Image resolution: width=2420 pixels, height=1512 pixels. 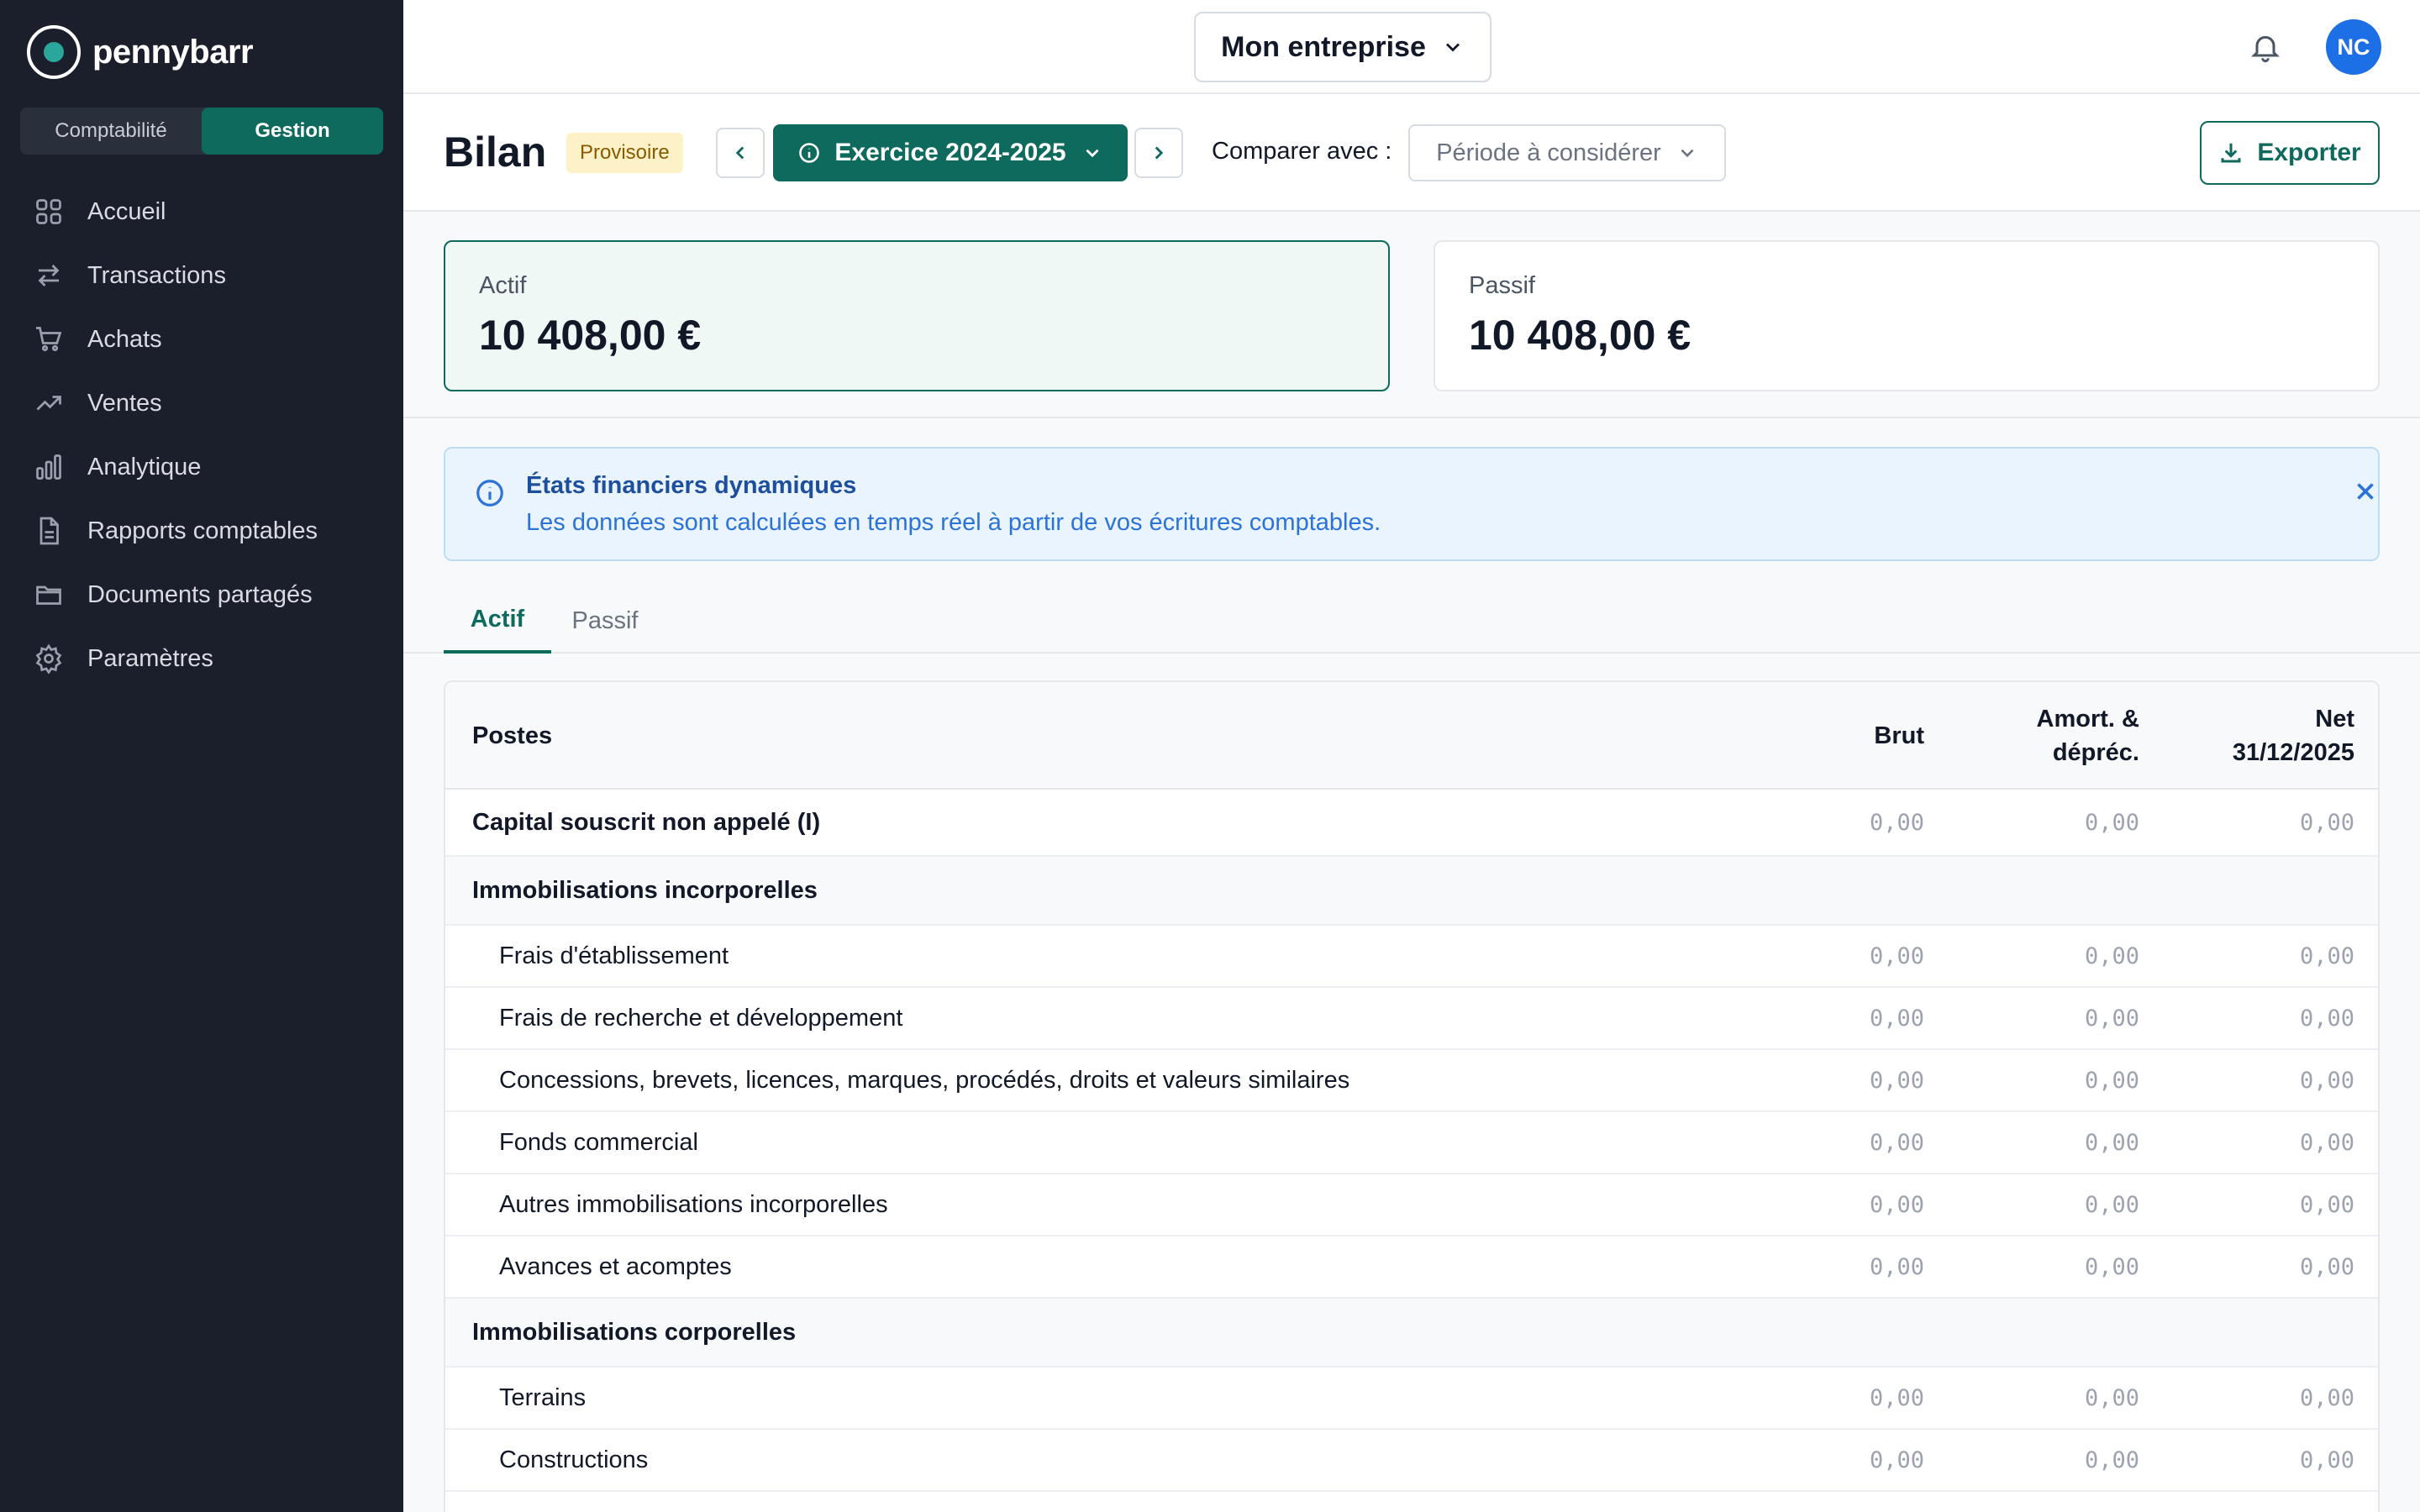 I want to click on chevron-right-icon, so click(x=1159, y=153).